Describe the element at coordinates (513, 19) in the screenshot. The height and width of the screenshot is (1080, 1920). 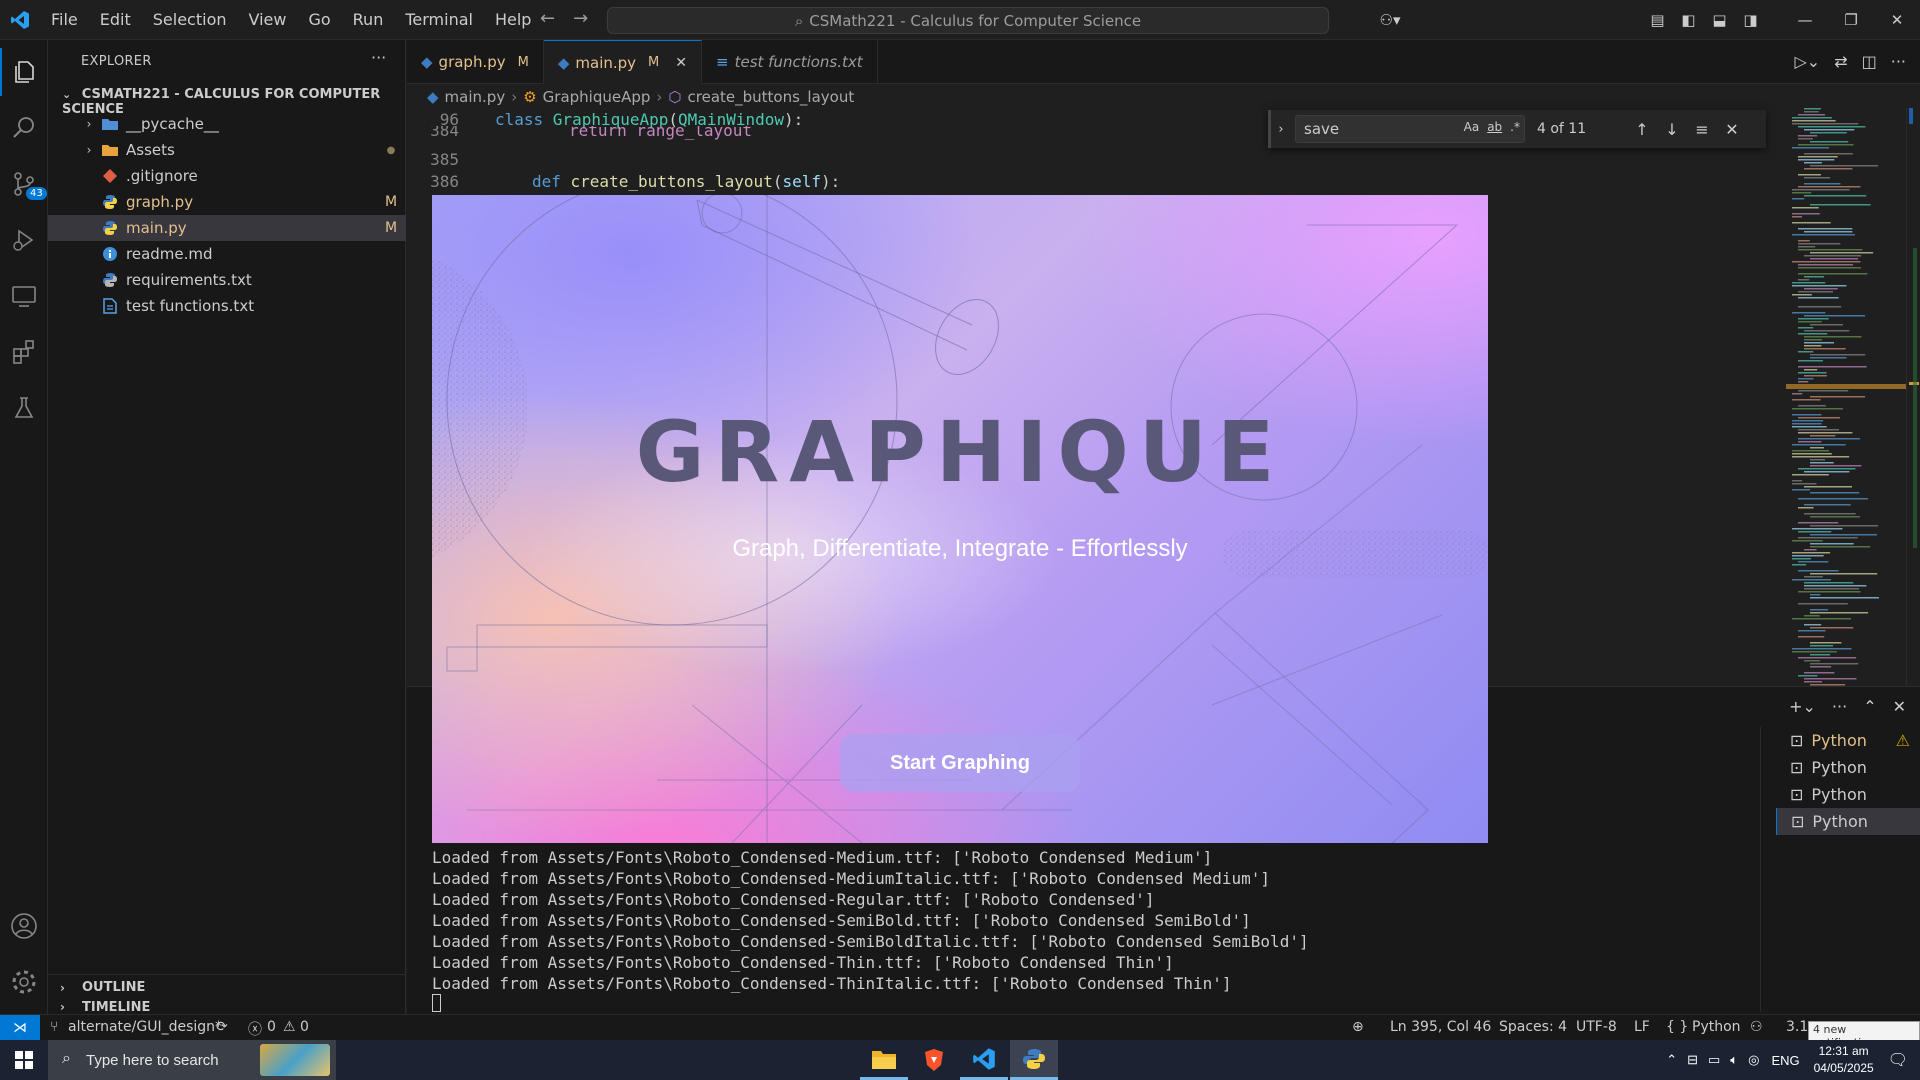
I see `menu-help: Help` at that location.